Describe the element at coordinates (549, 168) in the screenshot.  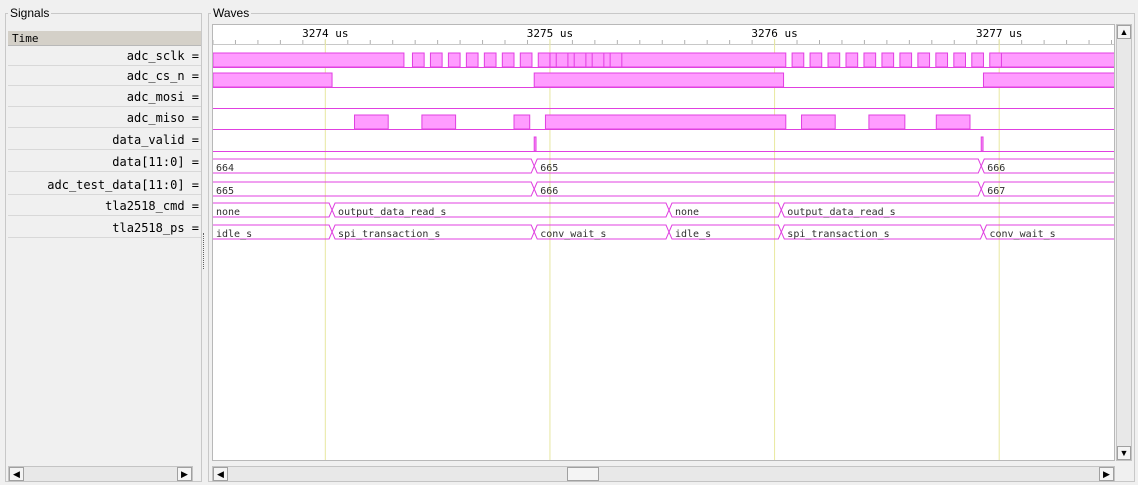
I see `data-bus-value-label: 665` at that location.